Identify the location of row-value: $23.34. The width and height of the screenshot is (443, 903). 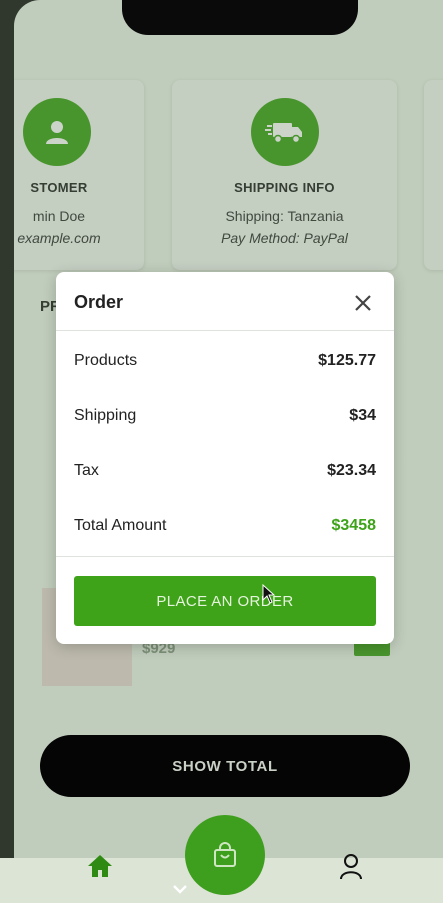
(351, 470).